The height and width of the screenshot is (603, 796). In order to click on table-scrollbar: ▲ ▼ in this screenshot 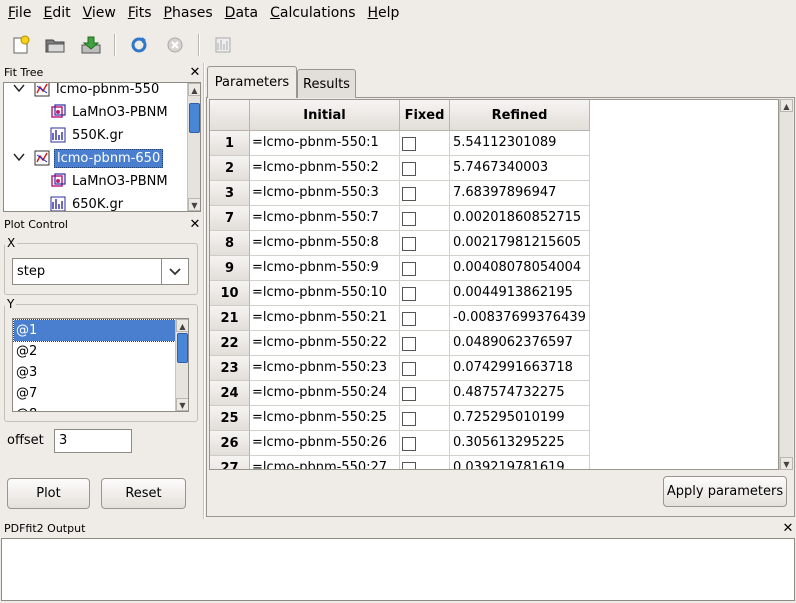, I will do `click(786, 284)`.